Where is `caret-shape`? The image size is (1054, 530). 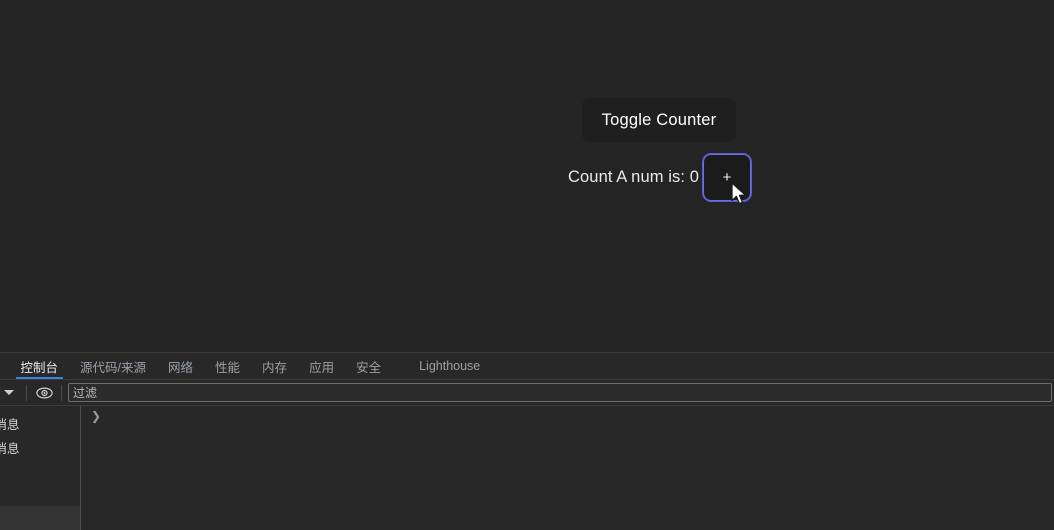 caret-shape is located at coordinates (9, 392).